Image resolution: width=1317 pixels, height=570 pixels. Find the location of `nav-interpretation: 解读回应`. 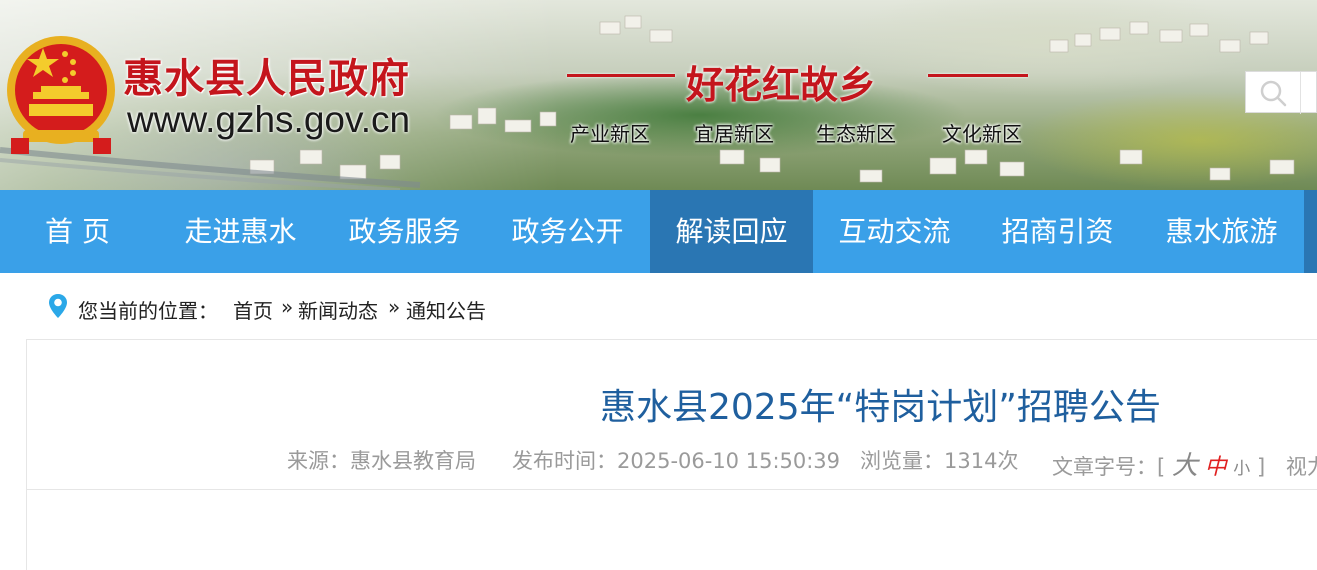

nav-interpretation: 解读回应 is located at coordinates (731, 231).